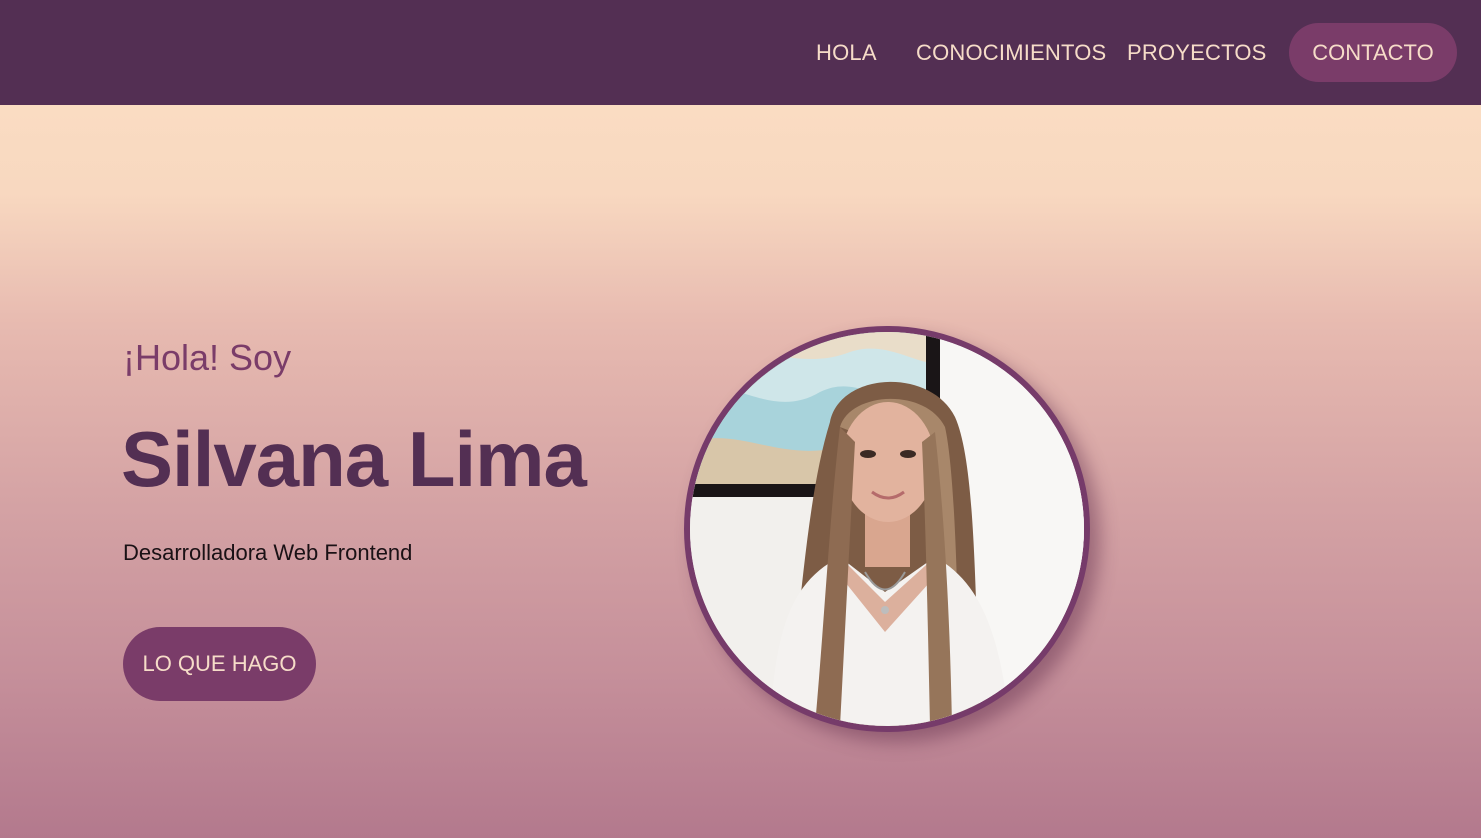 Image resolution: width=1481 pixels, height=838 pixels. I want to click on nav-link-conocimientos: CONOCIMIENTOS, so click(1011, 53).